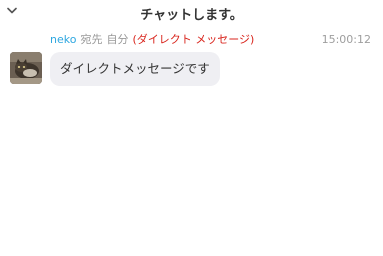  Describe the element at coordinates (63, 39) in the screenshot. I see `sender-name: neko` at that location.